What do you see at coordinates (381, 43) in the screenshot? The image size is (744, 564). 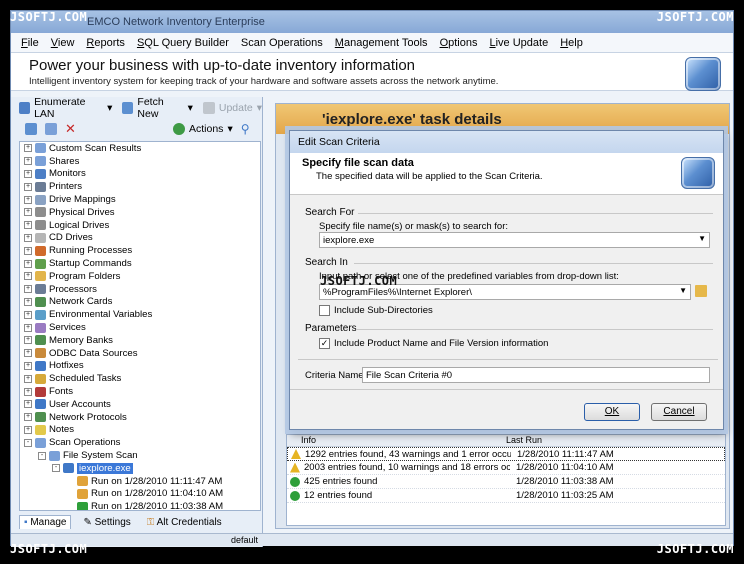 I see `menu-item-5: Management Tools` at bounding box center [381, 43].